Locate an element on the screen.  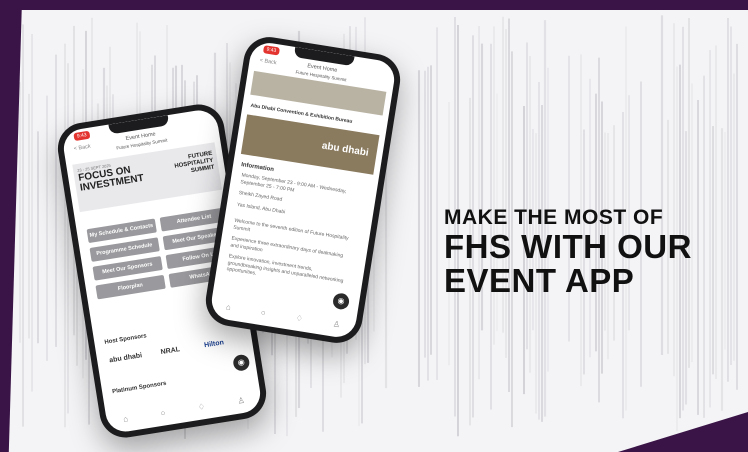
headline-line-2: FHS WITH OUR is located at coordinates (568, 246).